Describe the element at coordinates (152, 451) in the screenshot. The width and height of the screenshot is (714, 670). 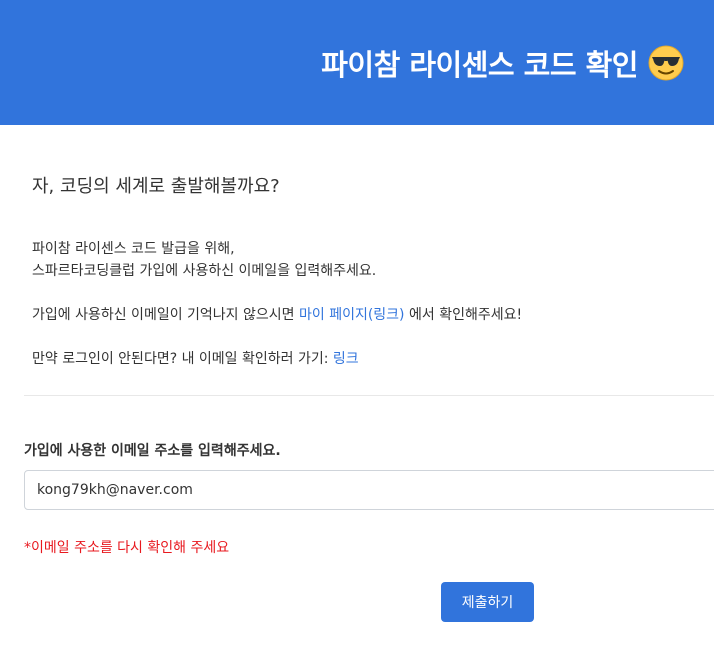
I see `email-field-label: 가입에 사용한 이메일 주소를 입력해주세요.` at that location.